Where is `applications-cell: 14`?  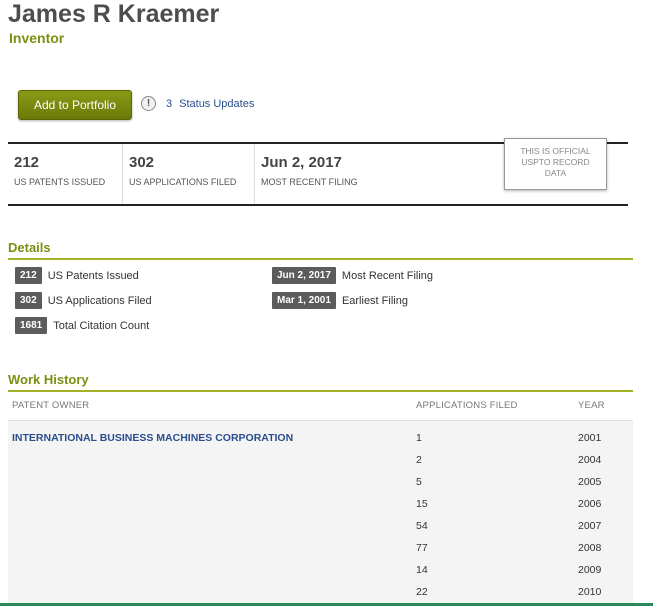
applications-cell: 14 is located at coordinates (422, 570).